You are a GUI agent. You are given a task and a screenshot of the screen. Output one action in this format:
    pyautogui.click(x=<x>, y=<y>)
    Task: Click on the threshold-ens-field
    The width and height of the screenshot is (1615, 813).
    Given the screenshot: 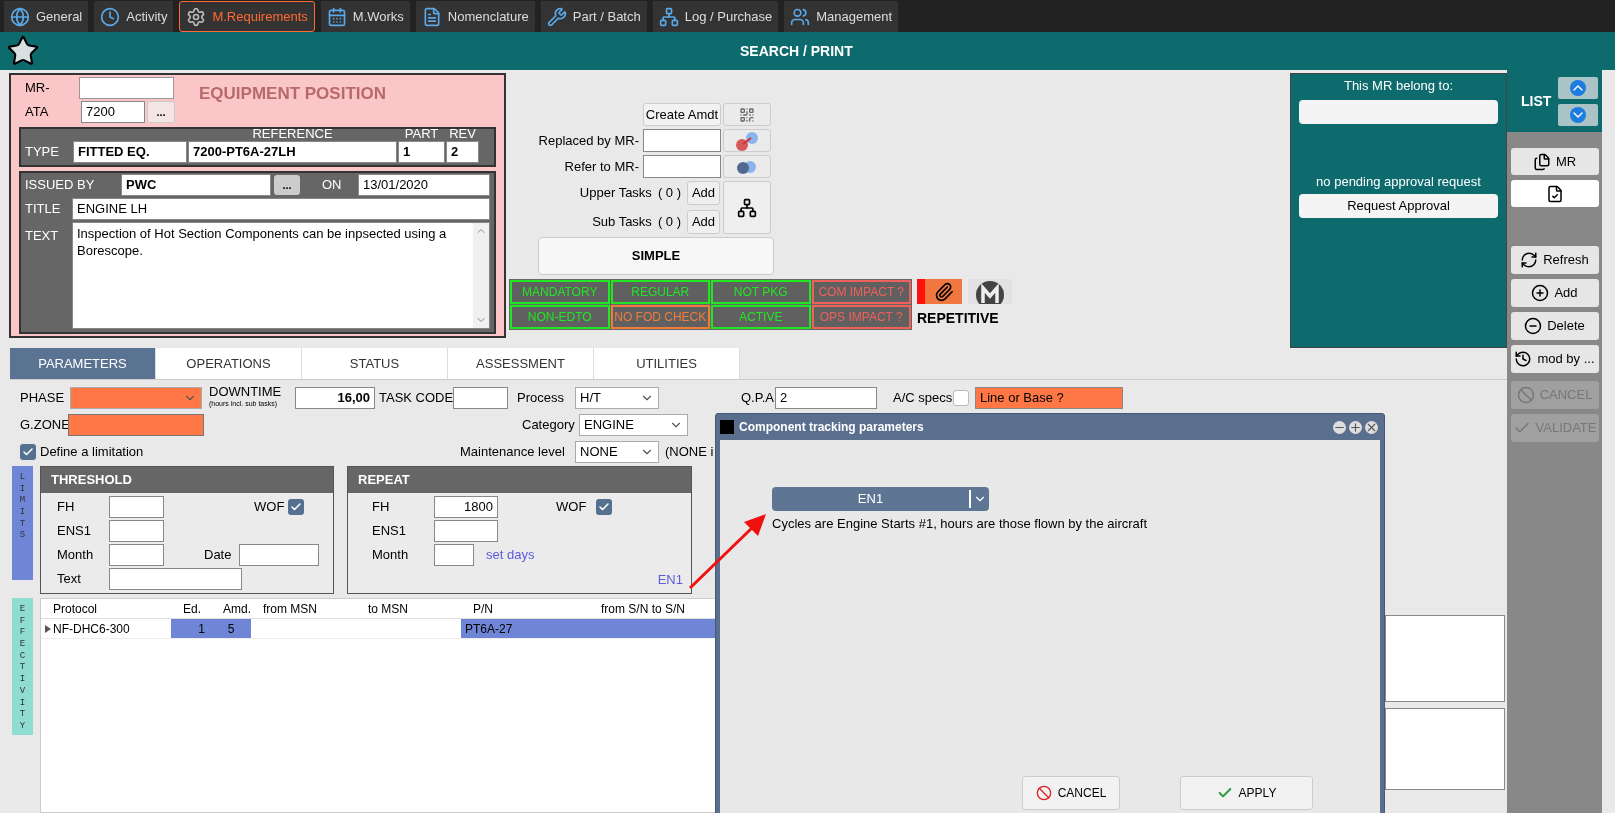 What is the action you would take?
    pyautogui.click(x=136, y=531)
    